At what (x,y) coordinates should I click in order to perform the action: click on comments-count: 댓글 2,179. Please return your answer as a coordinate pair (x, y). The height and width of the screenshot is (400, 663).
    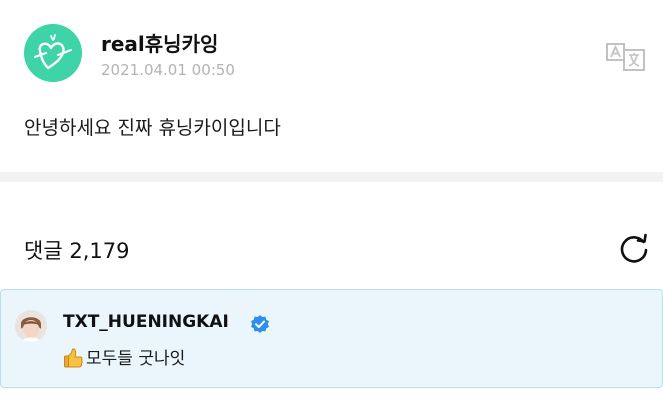
    Looking at the image, I should click on (76, 250).